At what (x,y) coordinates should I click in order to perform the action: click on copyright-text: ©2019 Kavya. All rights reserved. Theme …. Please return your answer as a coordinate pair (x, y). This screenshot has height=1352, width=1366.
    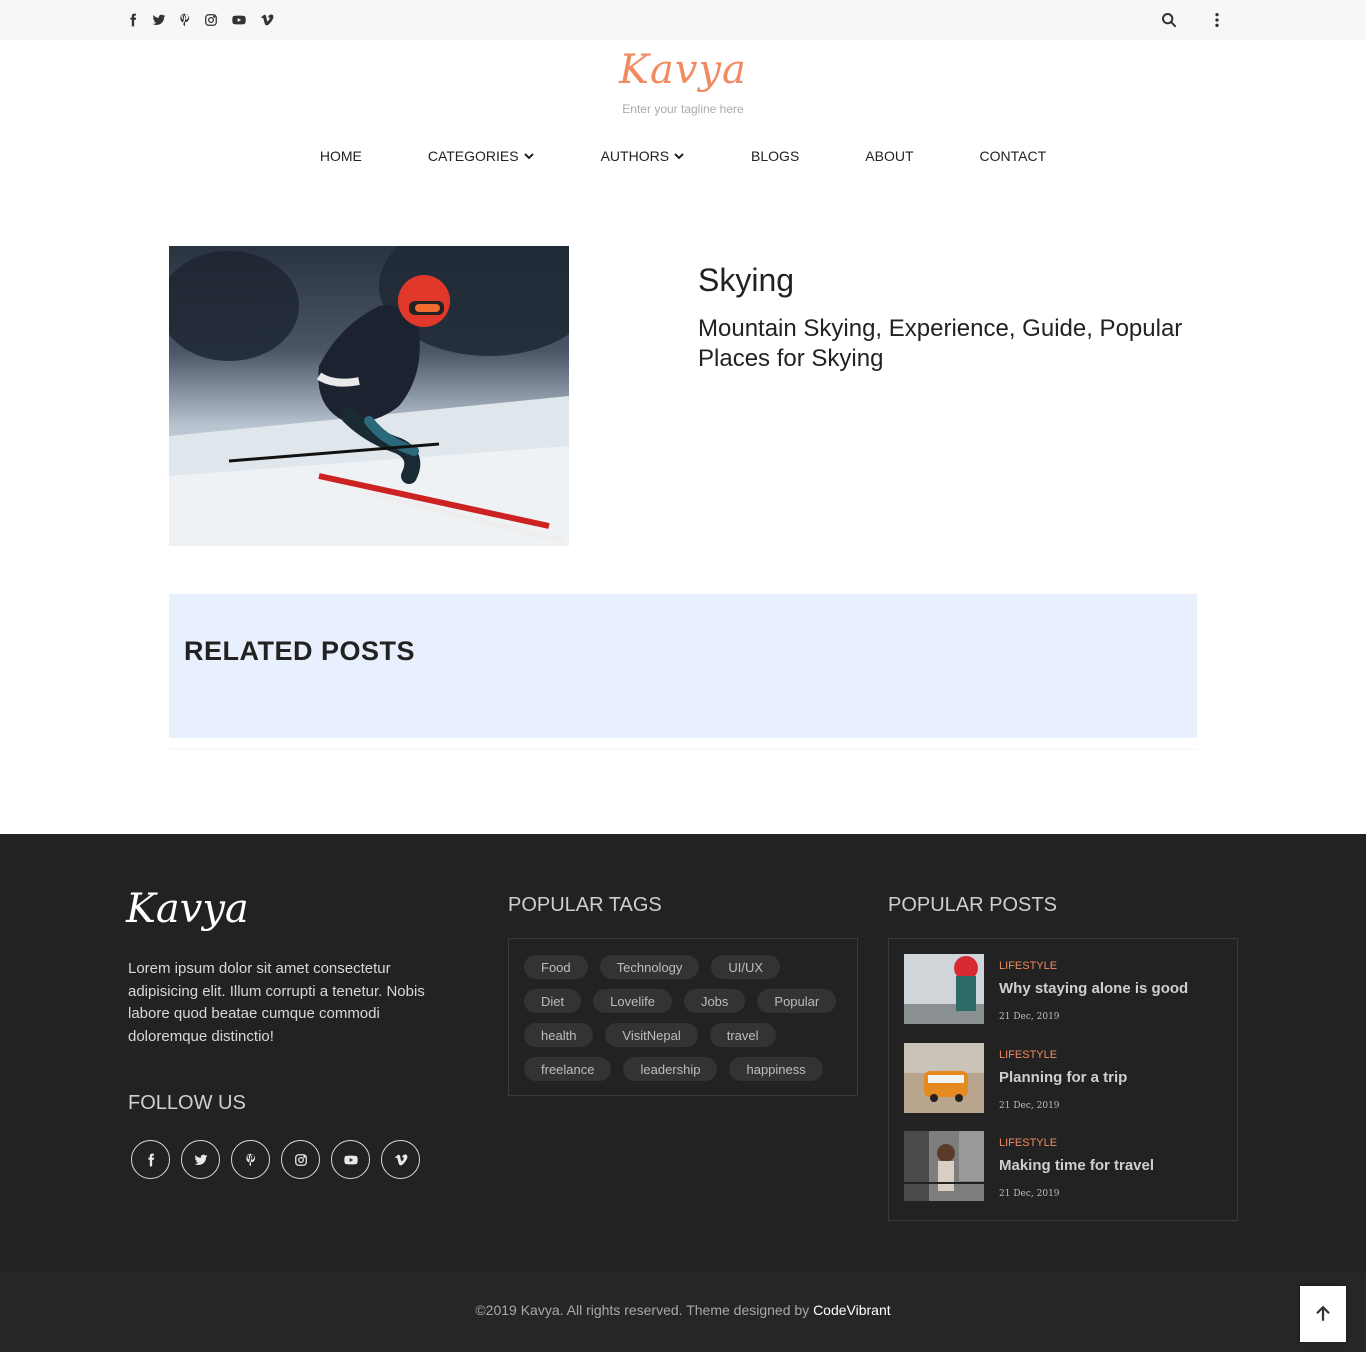
    Looking at the image, I should click on (683, 1310).